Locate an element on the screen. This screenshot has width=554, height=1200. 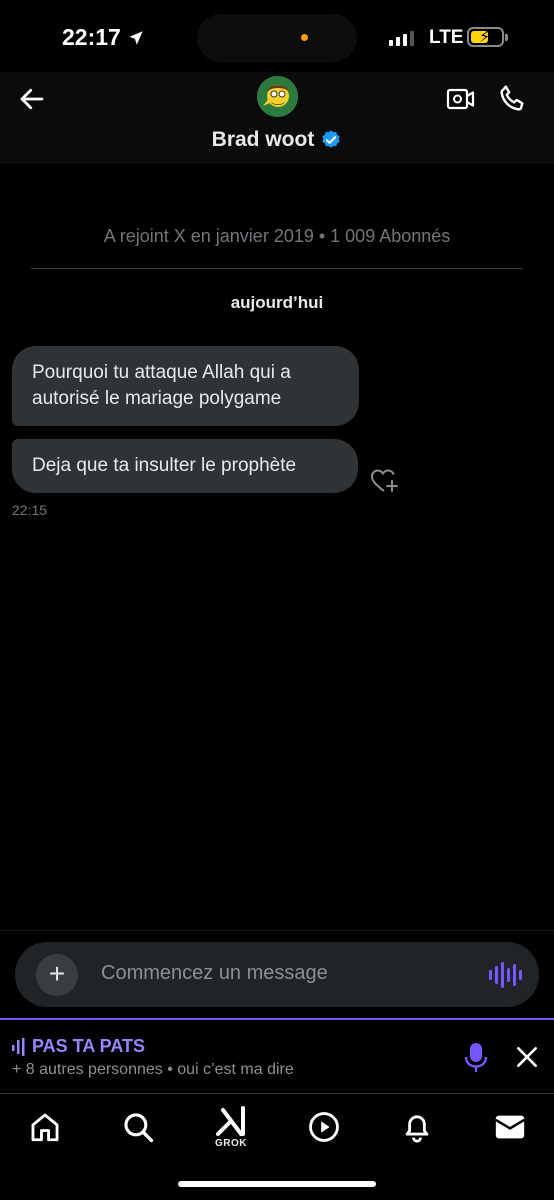
profile-name-row: Brad woot is located at coordinates (277, 140).